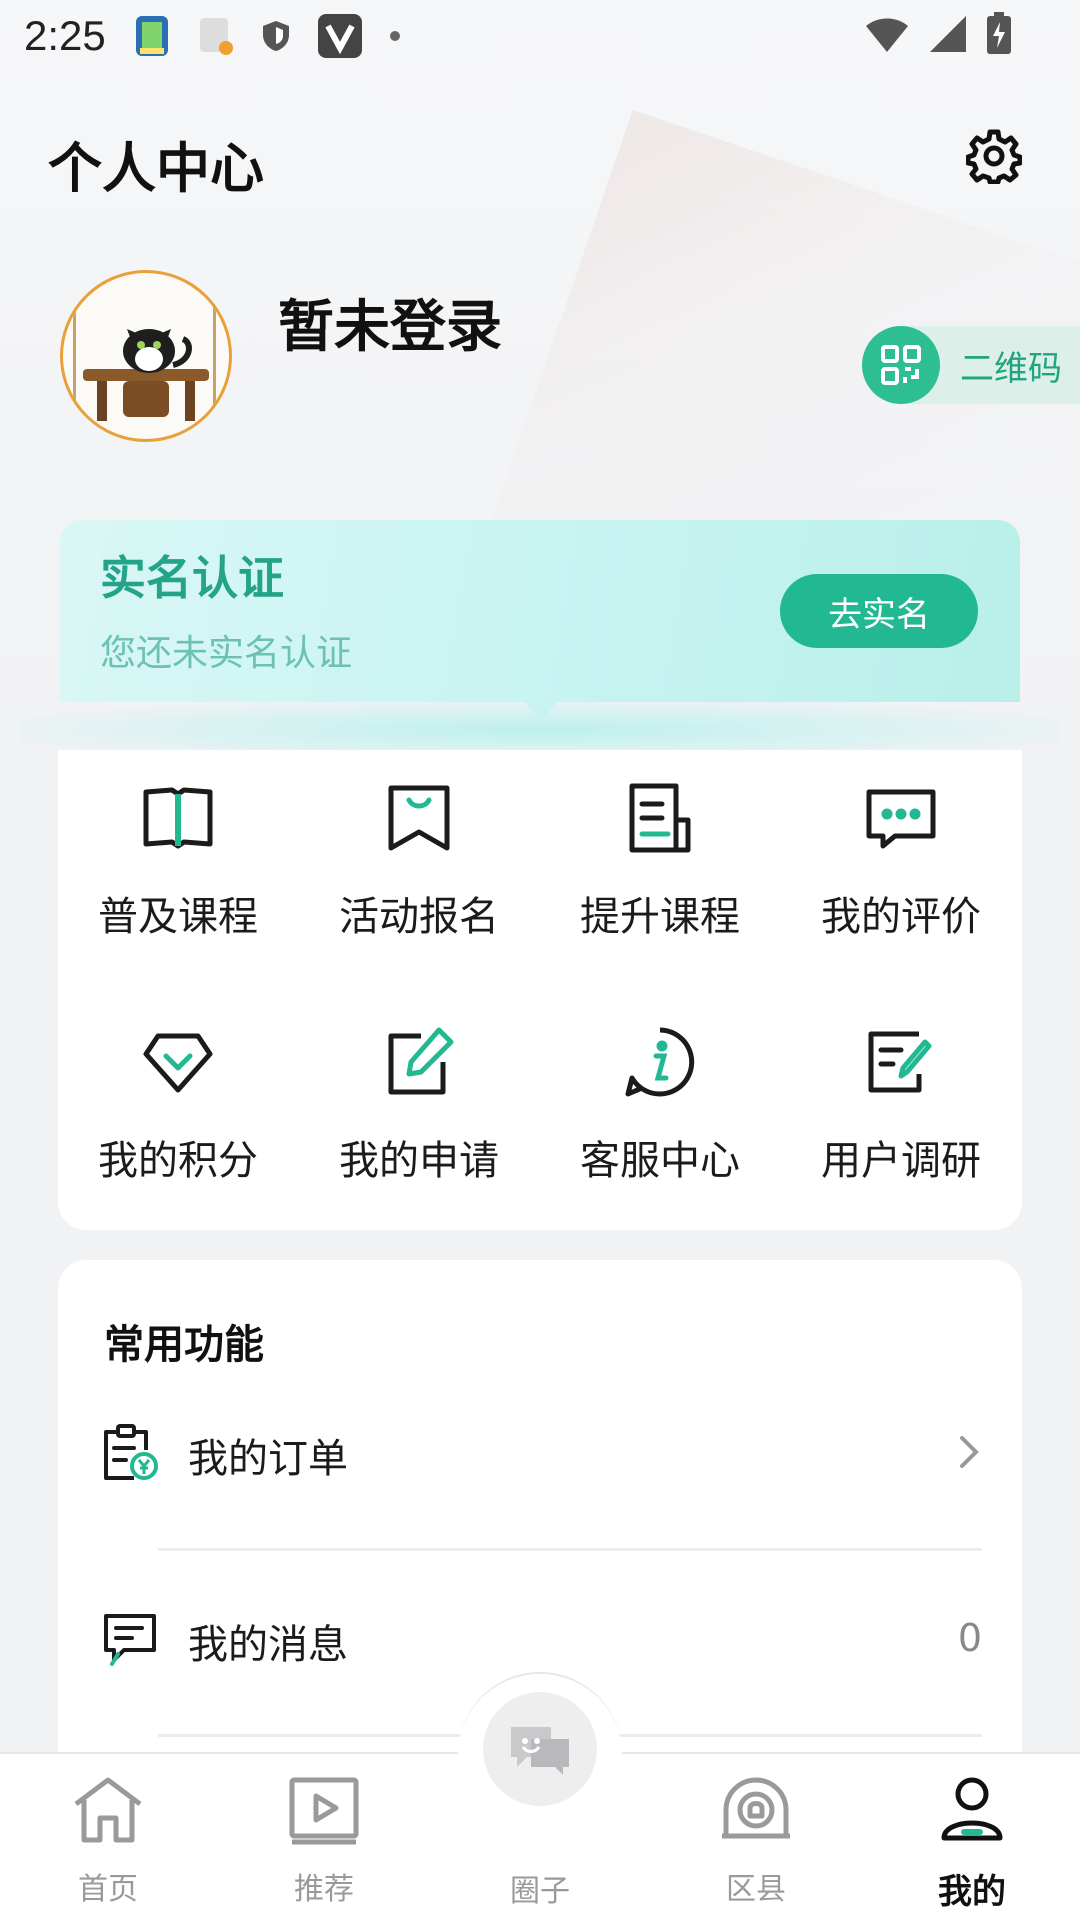  What do you see at coordinates (419, 1161) in the screenshot?
I see `grid-label: 我的申请` at bounding box center [419, 1161].